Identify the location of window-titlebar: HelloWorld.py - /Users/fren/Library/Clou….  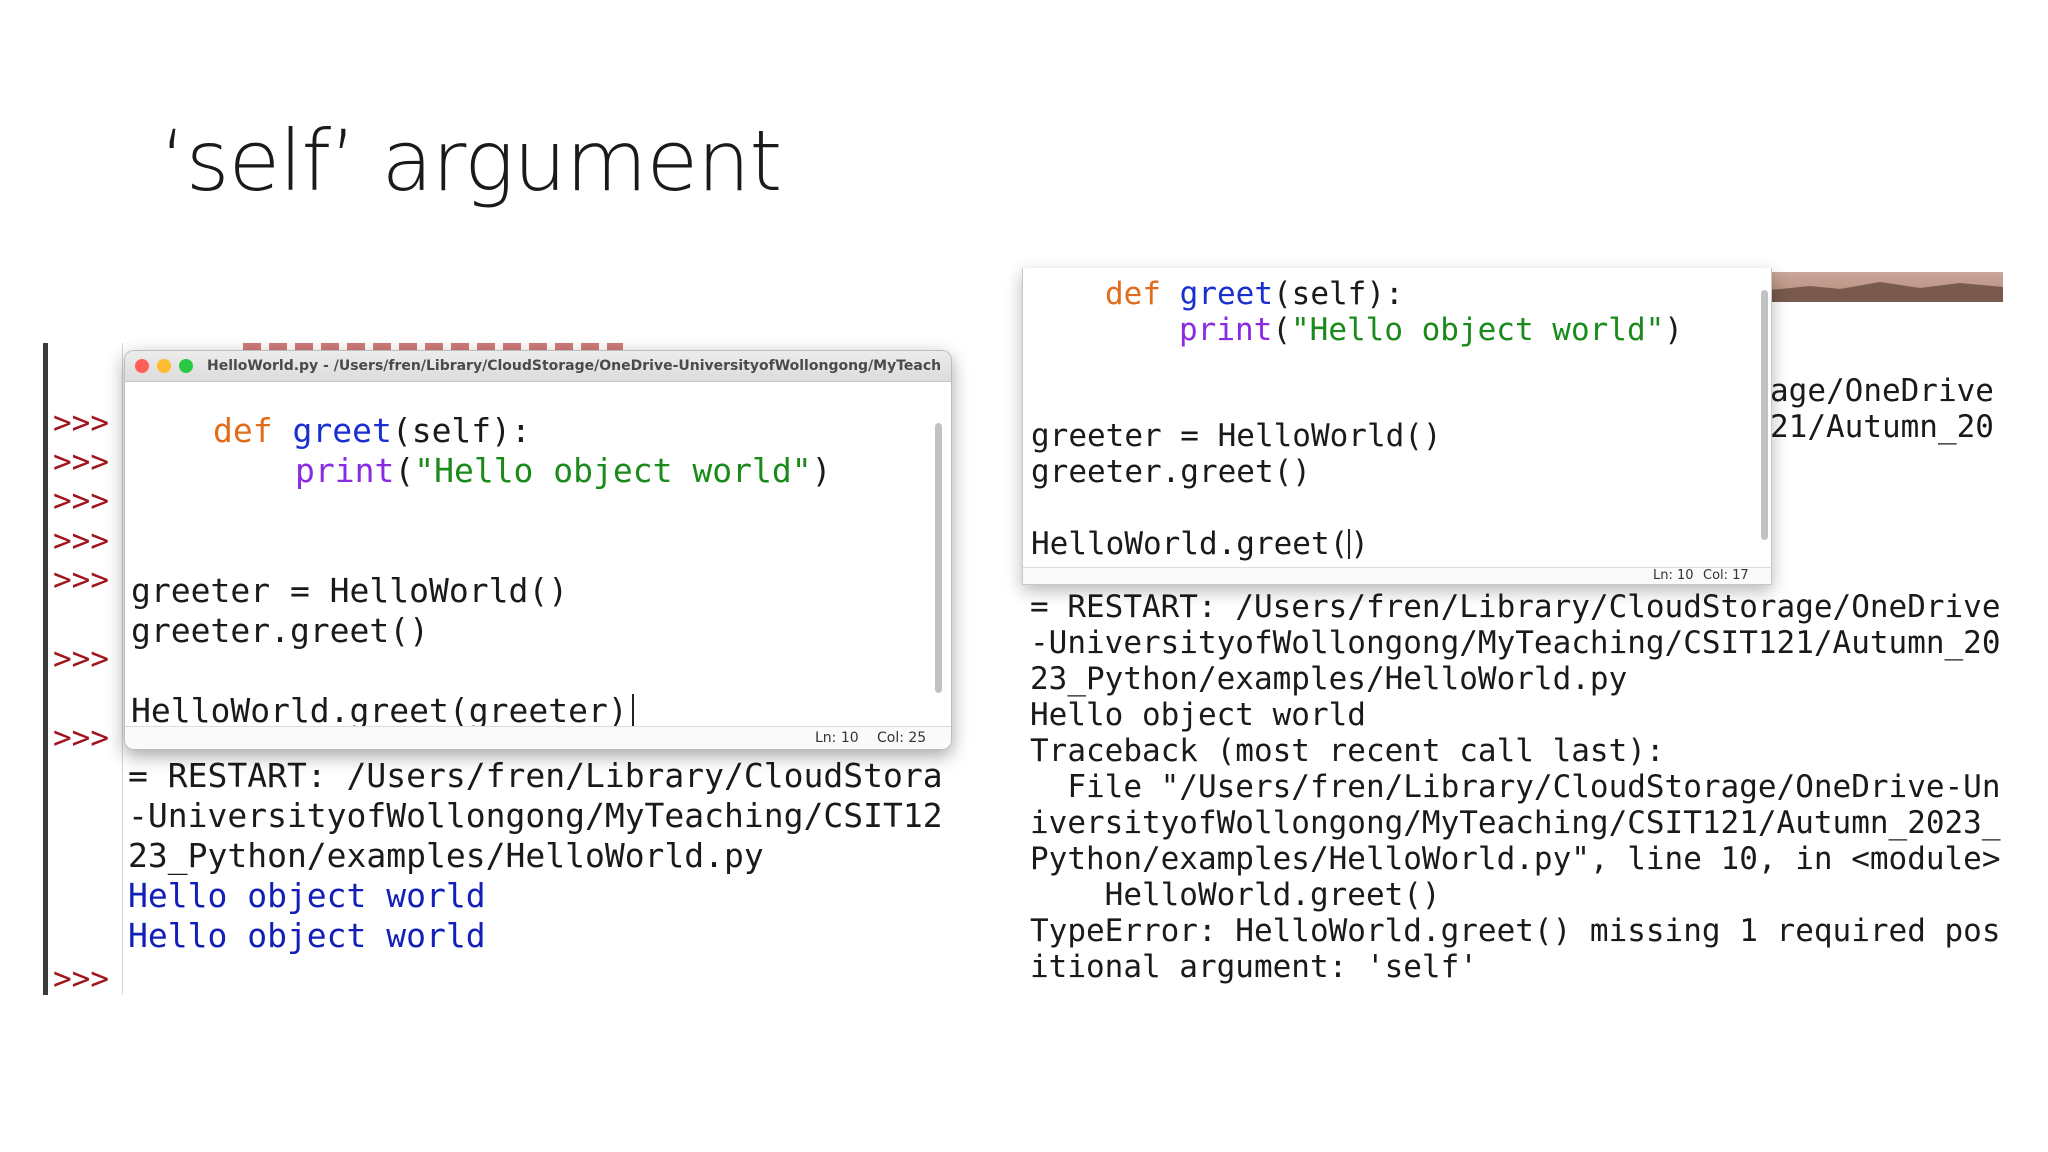
(538, 366).